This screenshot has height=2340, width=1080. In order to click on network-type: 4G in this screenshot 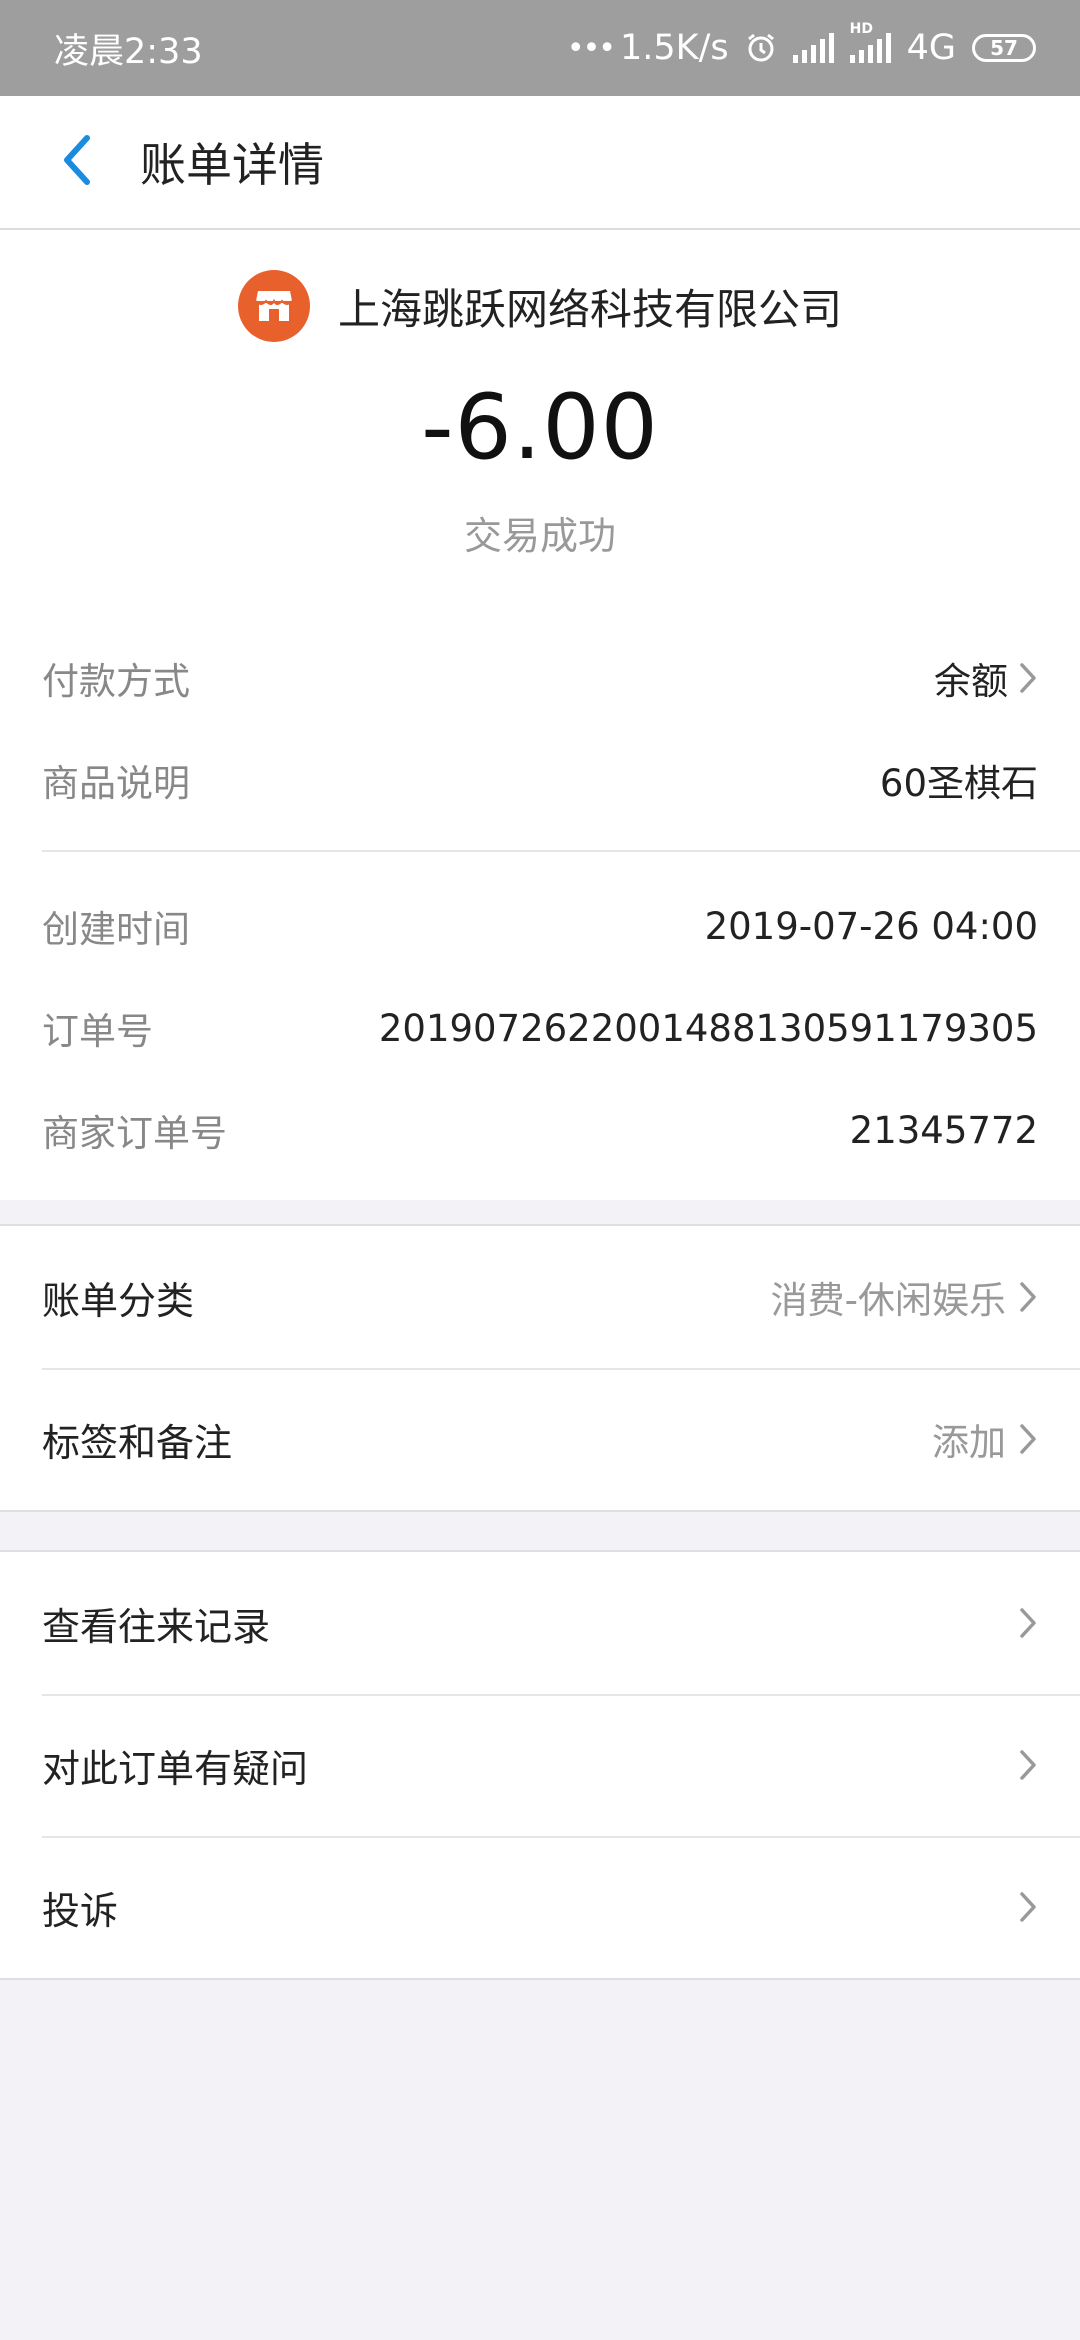, I will do `click(931, 48)`.